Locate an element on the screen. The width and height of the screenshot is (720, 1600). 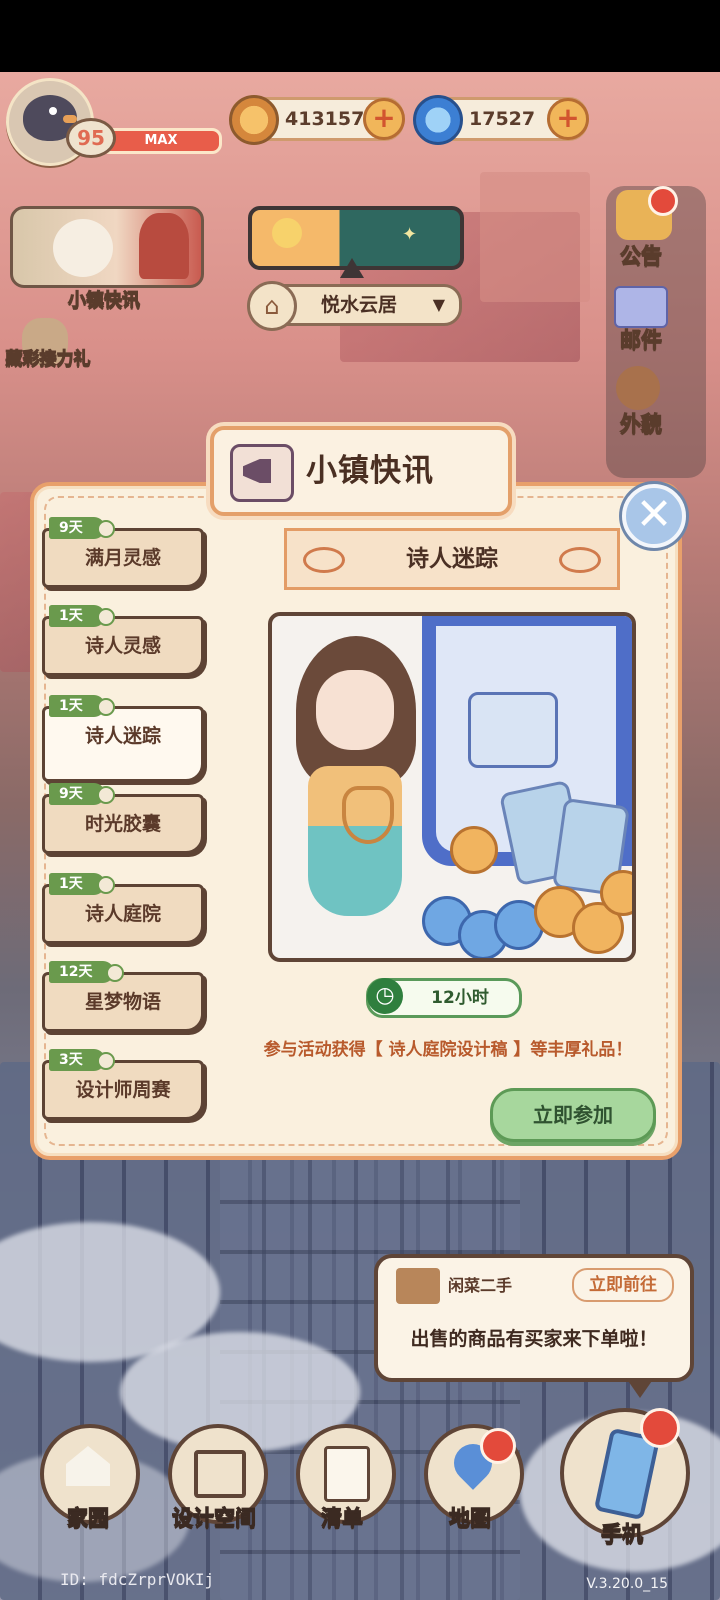
event-artwork is located at coordinates (452, 787).